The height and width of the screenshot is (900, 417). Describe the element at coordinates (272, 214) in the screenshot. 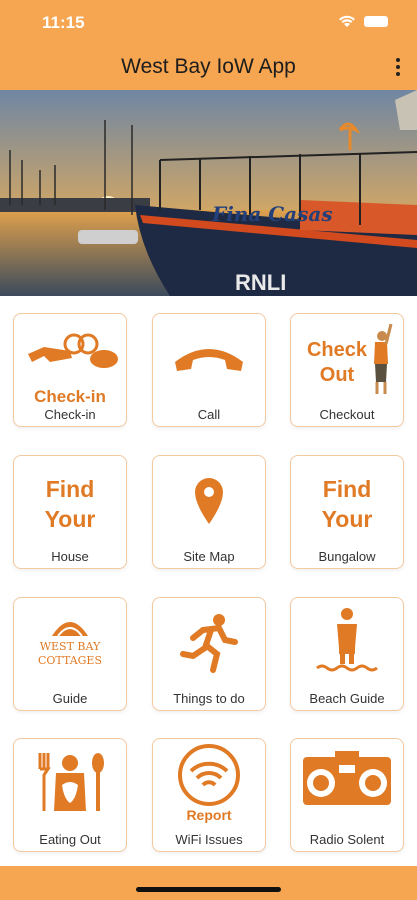

I see `brand-logo: Fina Casas` at that location.